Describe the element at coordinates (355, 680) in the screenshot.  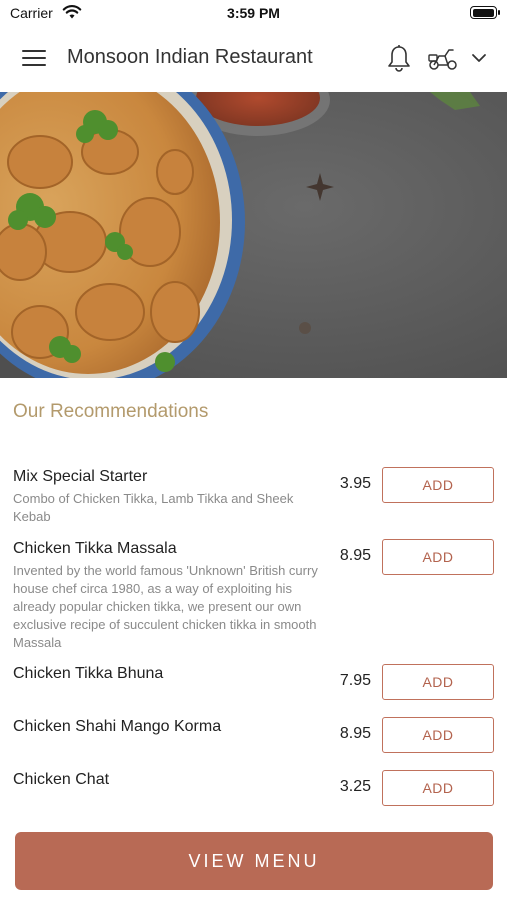
I see `item-price: 7.95` at that location.